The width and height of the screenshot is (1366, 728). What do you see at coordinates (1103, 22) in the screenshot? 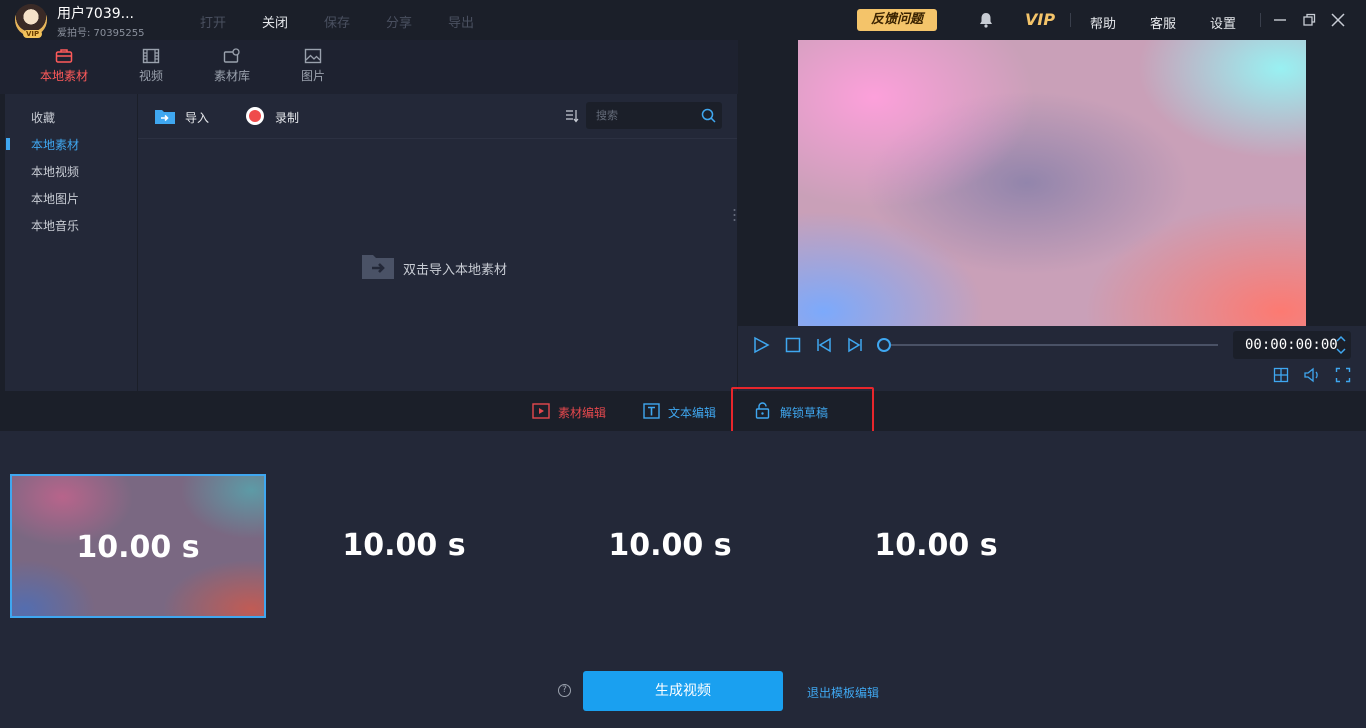
I see `help-link: 帮助` at bounding box center [1103, 22].